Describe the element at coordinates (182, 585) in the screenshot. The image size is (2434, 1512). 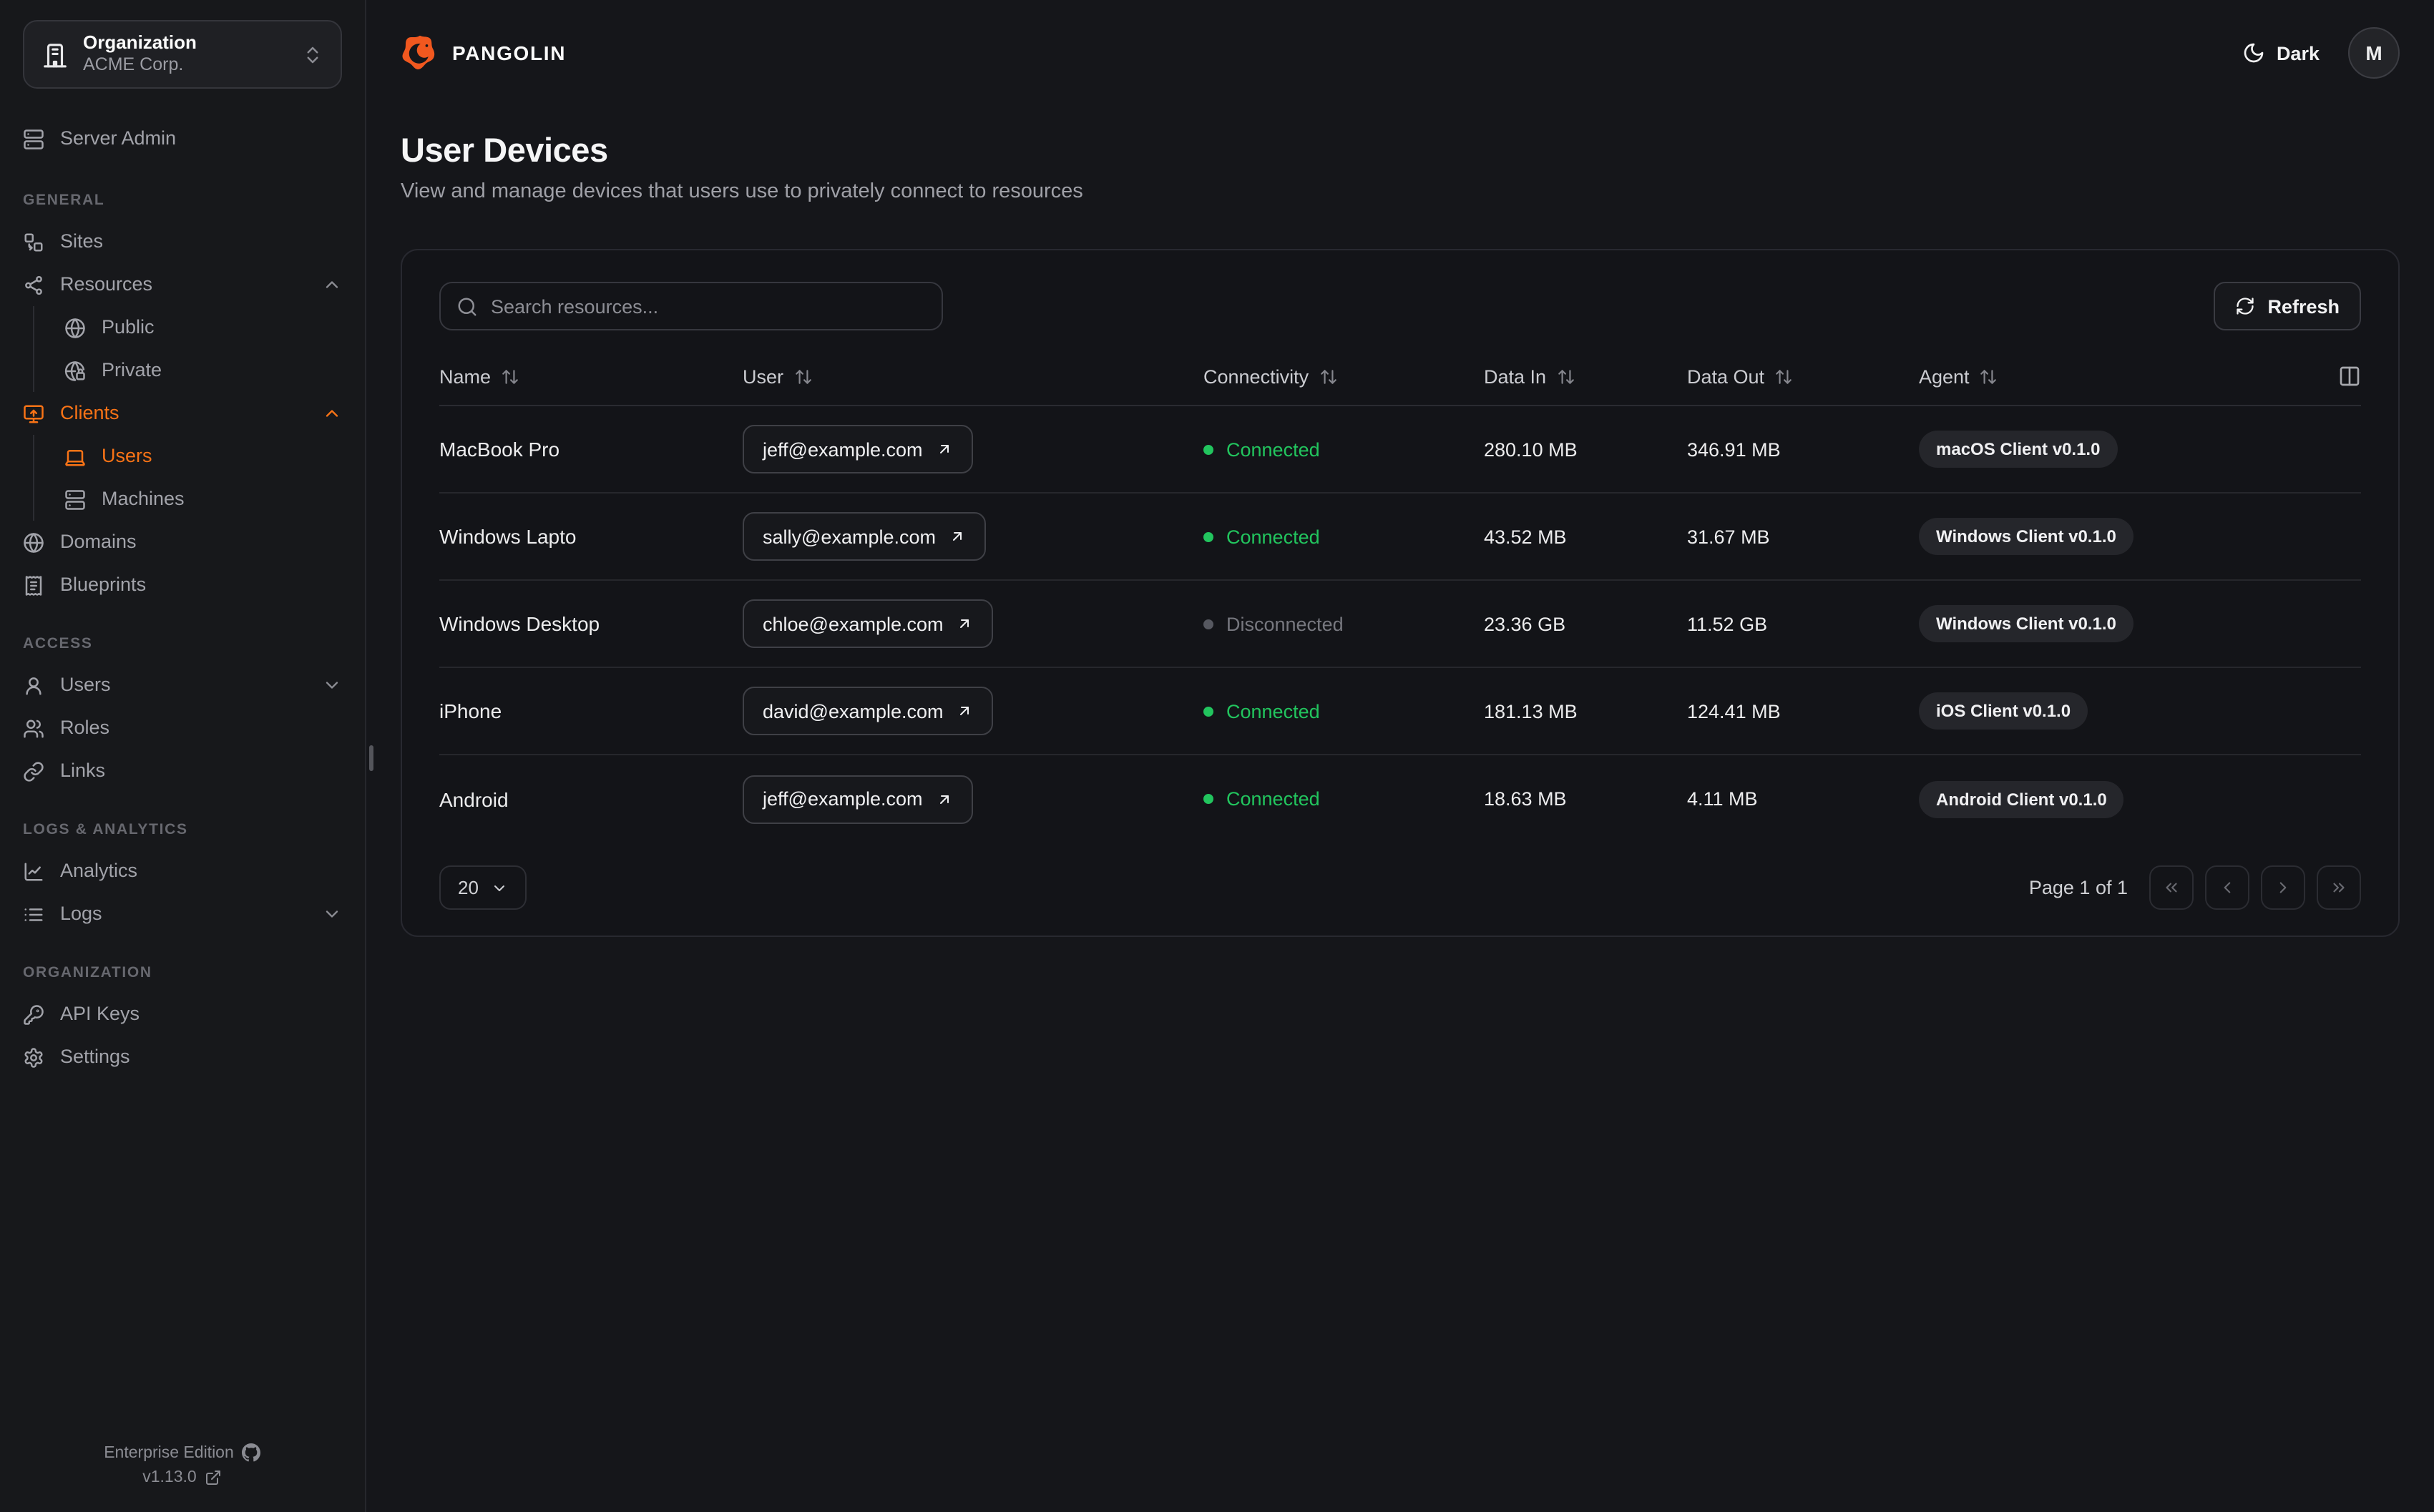
I see `sidebar-item-blueprints: Blueprints` at that location.